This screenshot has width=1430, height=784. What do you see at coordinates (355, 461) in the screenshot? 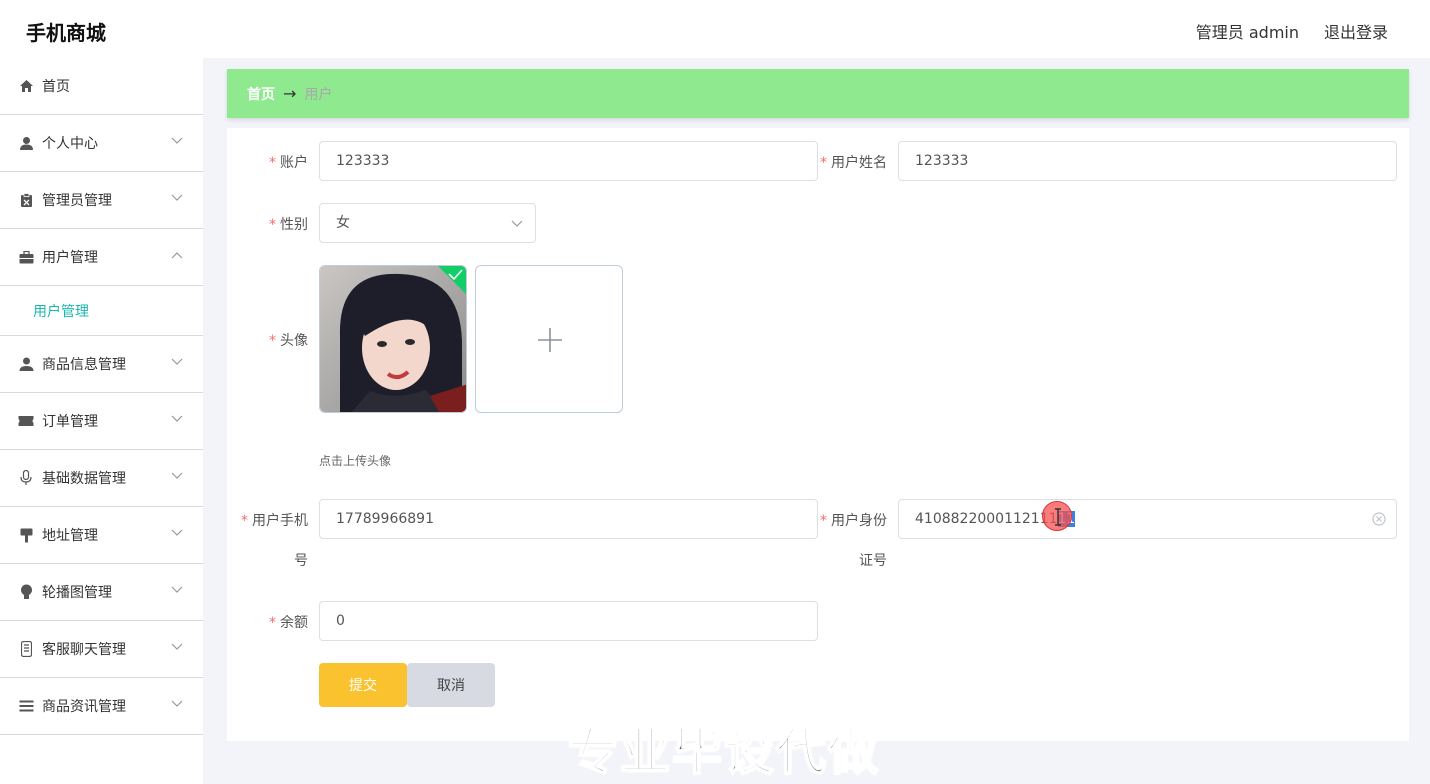
I see `avatar-hint: 点击上传头像` at bounding box center [355, 461].